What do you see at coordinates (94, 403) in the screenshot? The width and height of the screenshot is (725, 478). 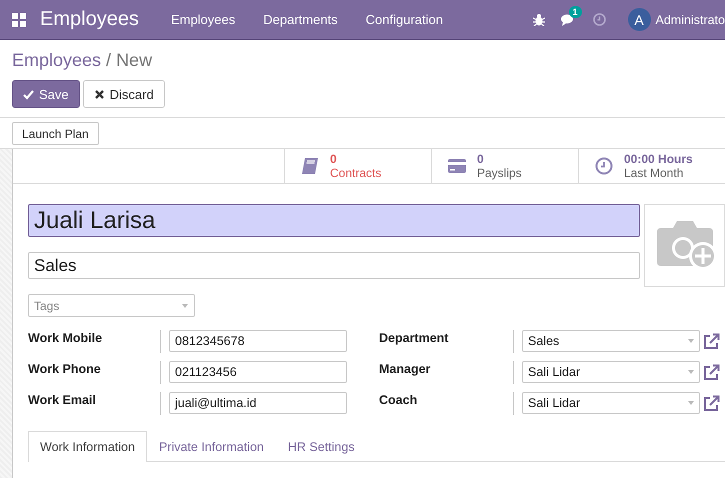 I see `field-label: Work Email` at bounding box center [94, 403].